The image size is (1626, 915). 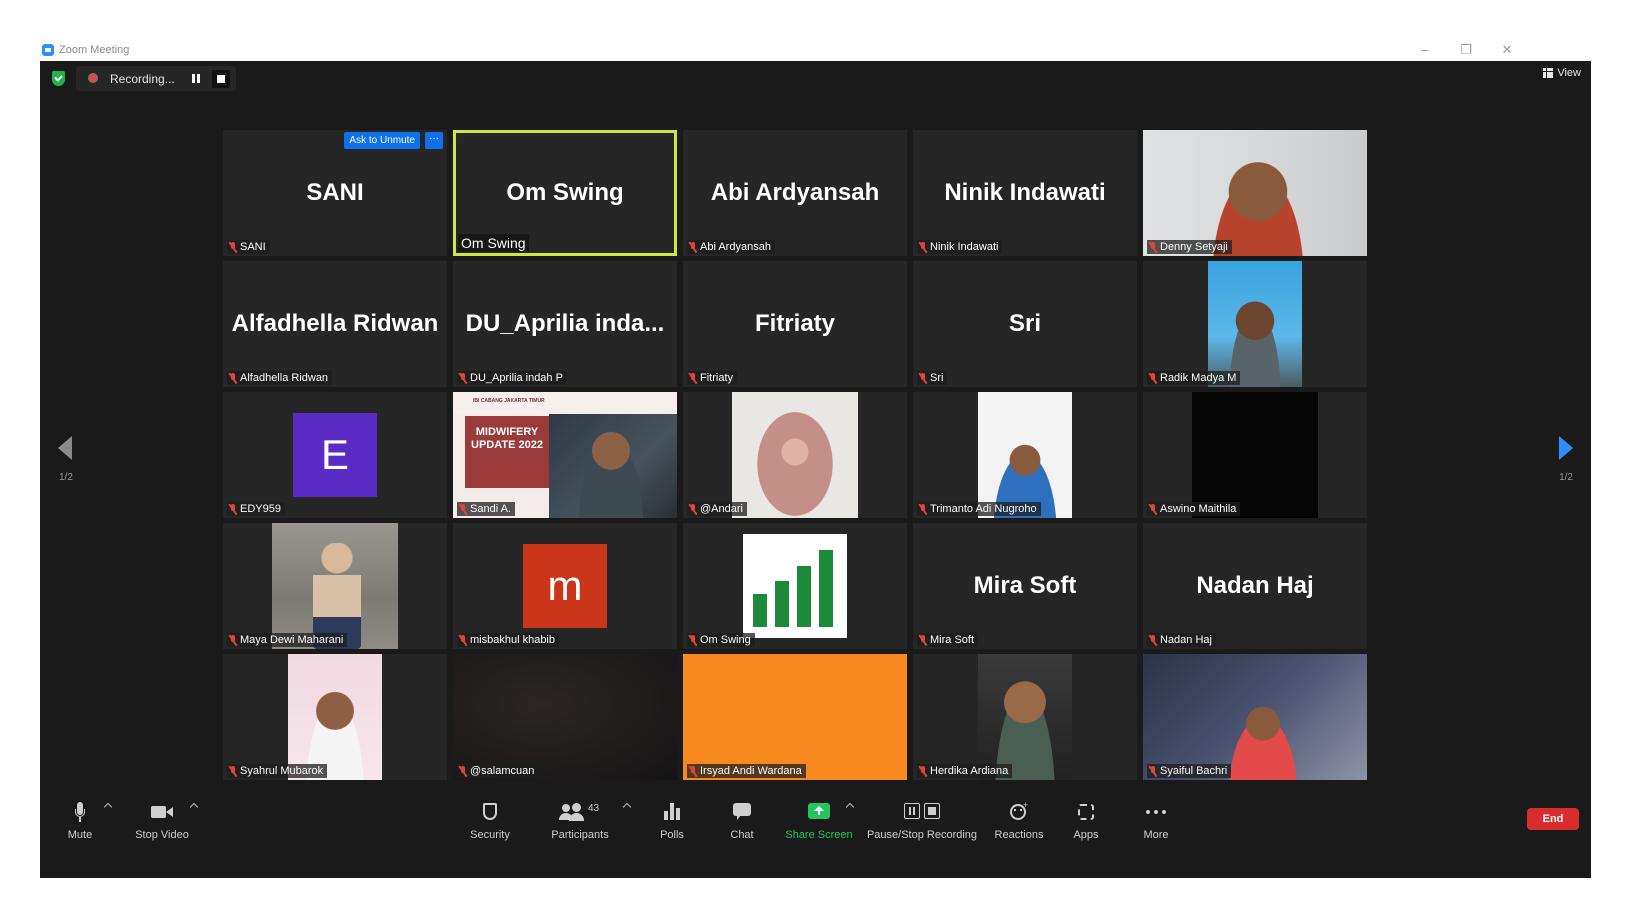 I want to click on participant-name-tag: @salamcuan, so click(x=498, y=771).